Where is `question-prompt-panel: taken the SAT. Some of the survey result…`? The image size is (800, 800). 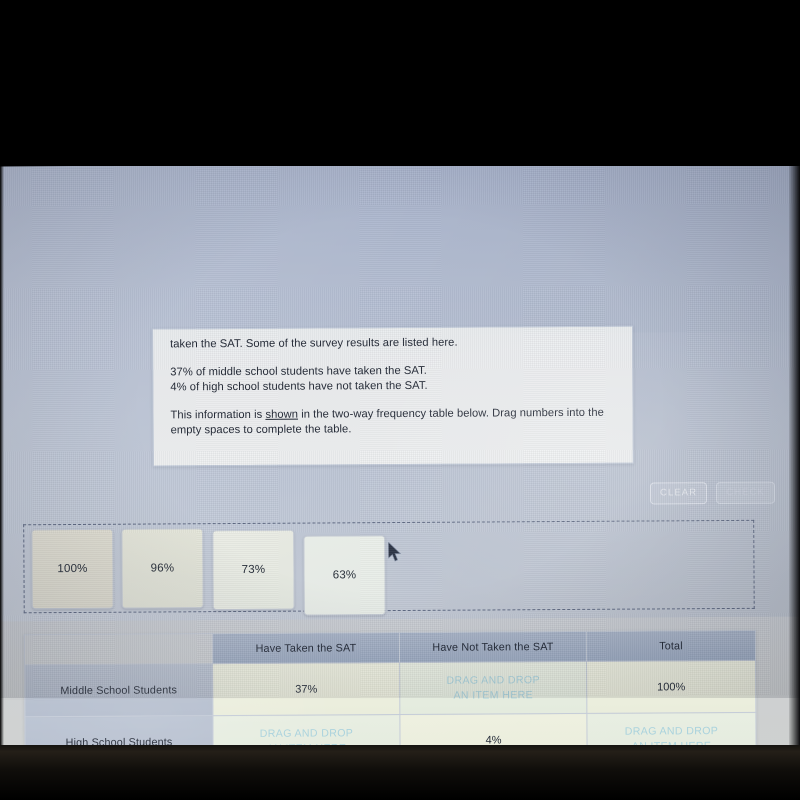
question-prompt-panel: taken the SAT. Some of the survey result… is located at coordinates (393, 396).